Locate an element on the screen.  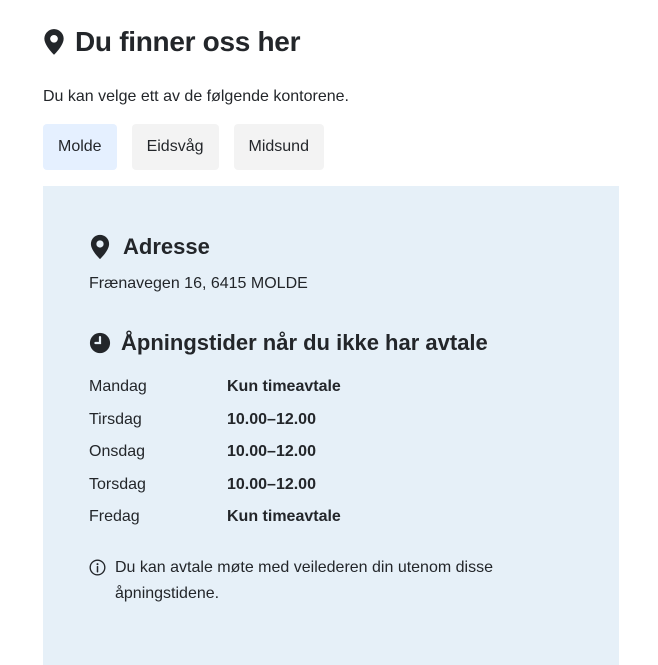
clock-icon is located at coordinates (100, 343).